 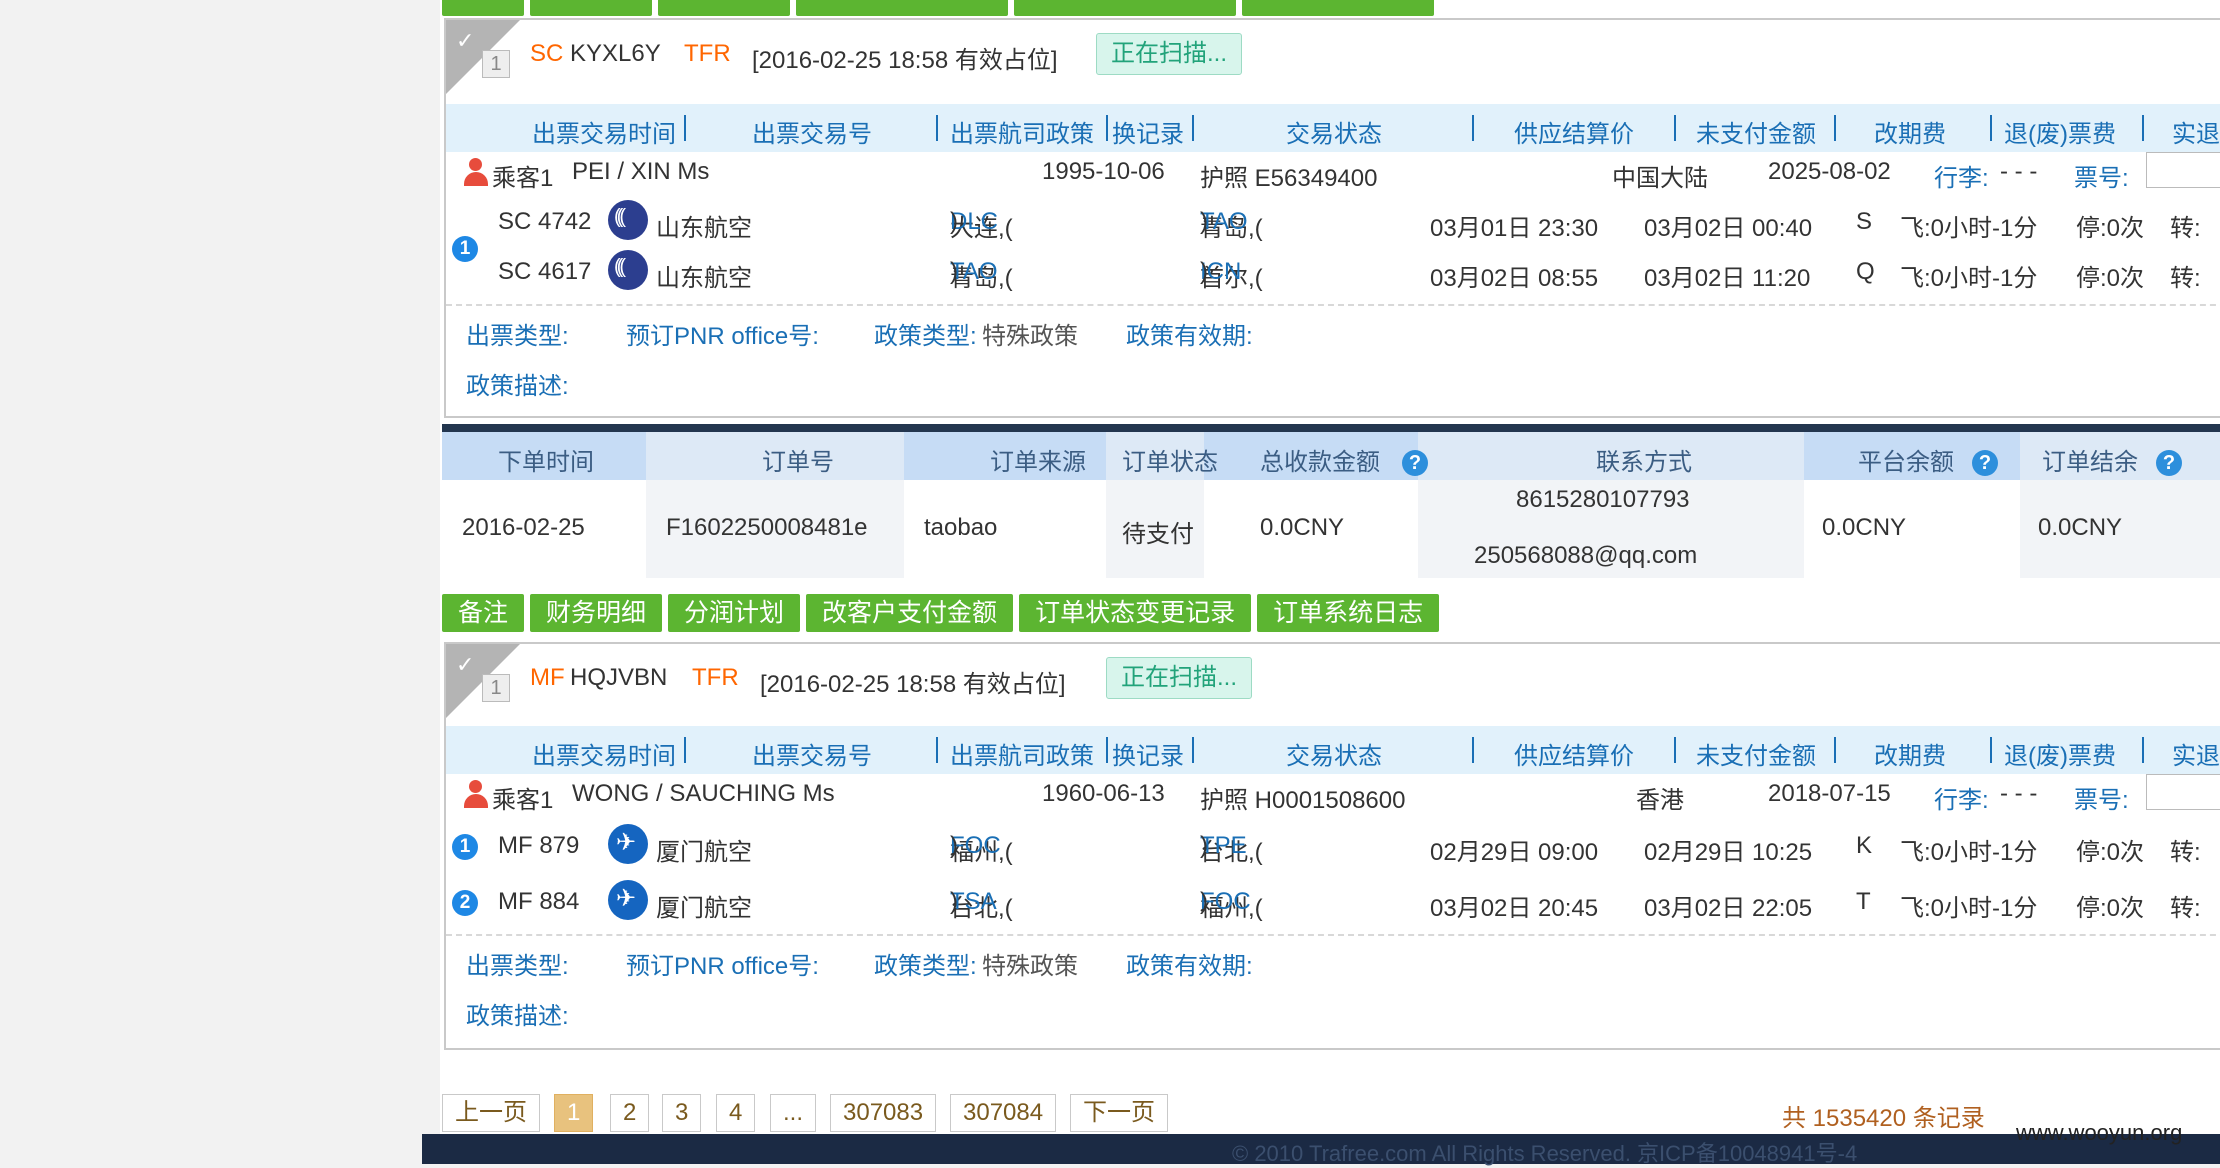 What do you see at coordinates (1303, 800) in the screenshot?
I see `passport: 护照 H0001508600` at bounding box center [1303, 800].